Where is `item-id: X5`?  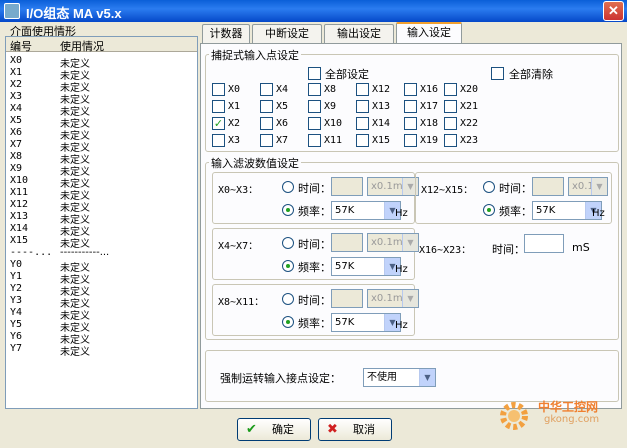 item-id: X5 is located at coordinates (16, 120).